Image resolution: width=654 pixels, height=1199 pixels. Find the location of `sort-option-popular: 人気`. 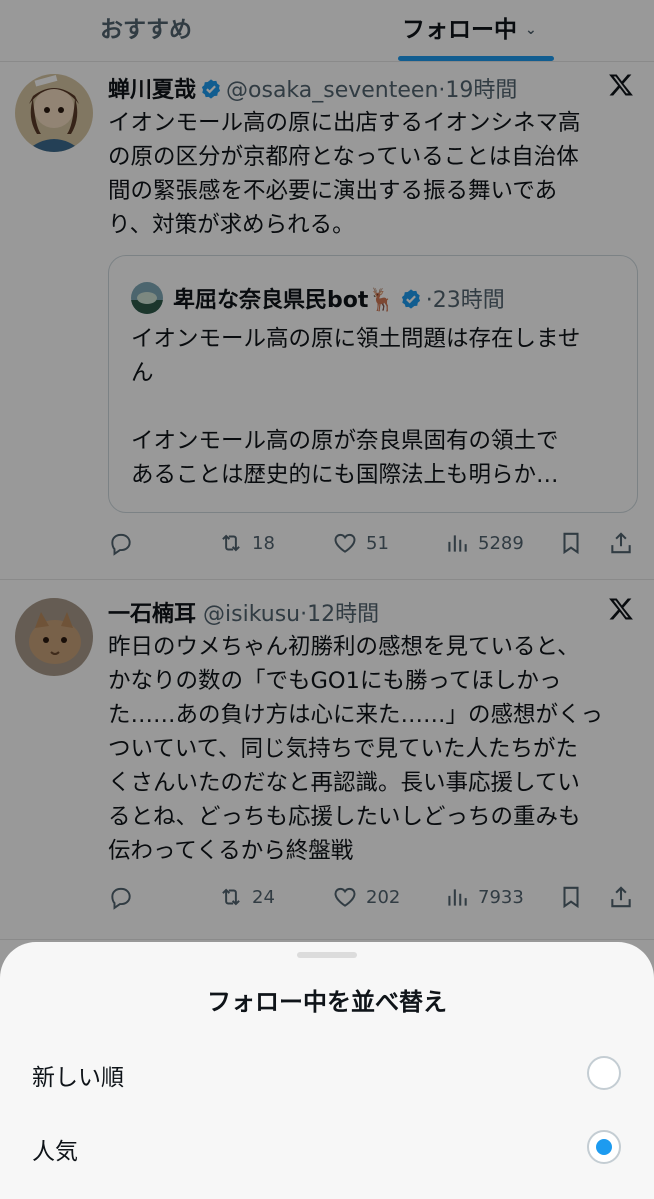

sort-option-popular: 人気 is located at coordinates (327, 1149).